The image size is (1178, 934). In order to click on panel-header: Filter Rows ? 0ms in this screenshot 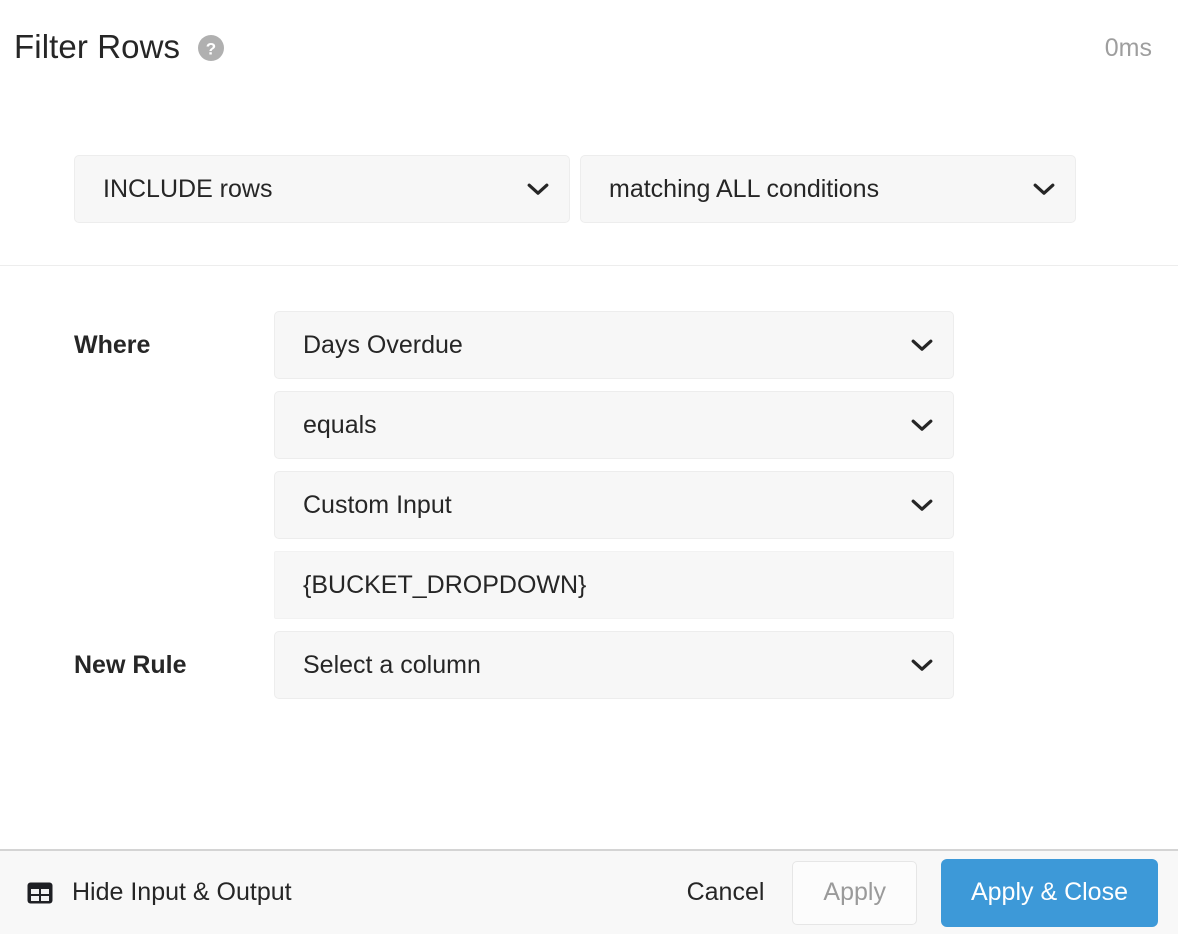, I will do `click(589, 56)`.